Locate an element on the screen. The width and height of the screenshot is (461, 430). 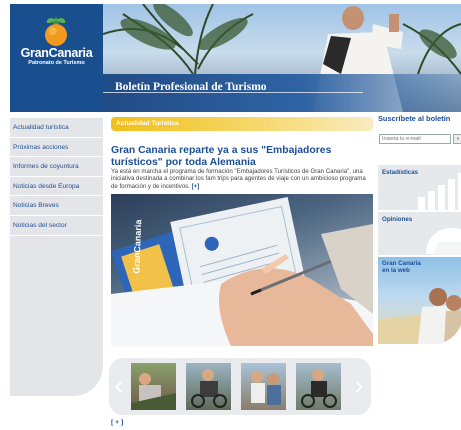
nav-item-actualidad: Actualidad turística is located at coordinates (56, 128).